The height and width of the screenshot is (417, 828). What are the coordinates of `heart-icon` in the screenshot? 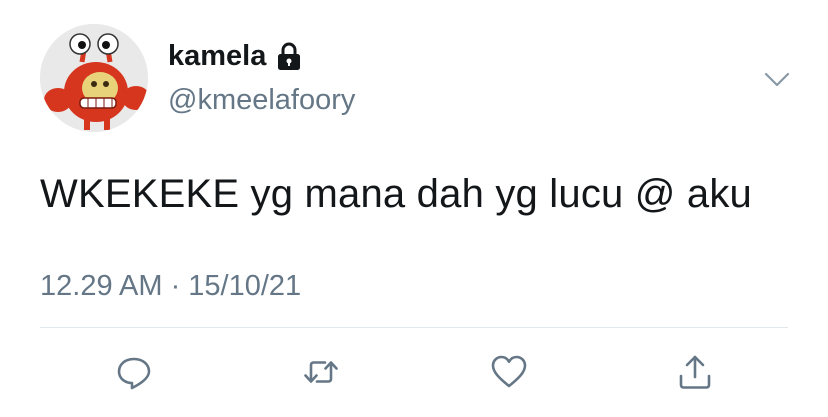 It's located at (509, 371).